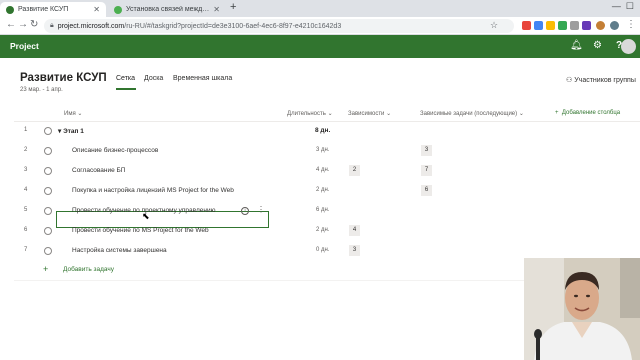  I want to click on table-row: 1 ▾ Этап 1 8 дн., so click(327, 131).